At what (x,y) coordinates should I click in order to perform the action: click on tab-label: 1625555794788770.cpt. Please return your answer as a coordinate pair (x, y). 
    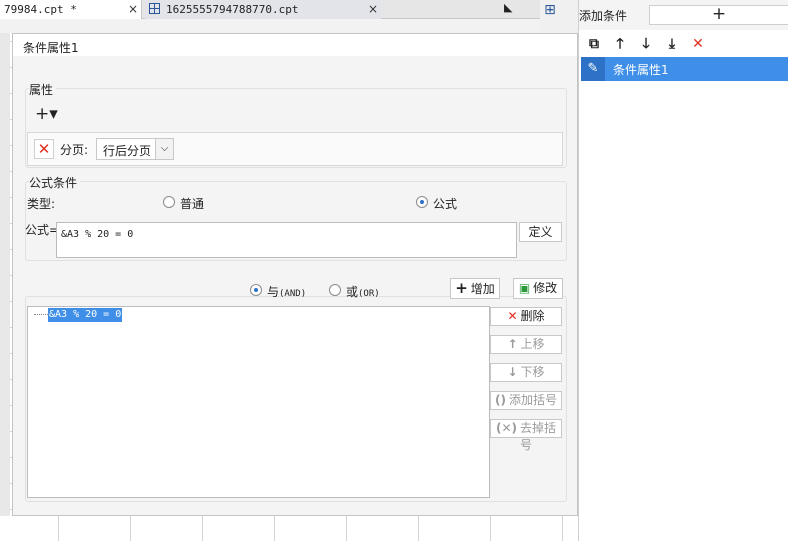
    Looking at the image, I should click on (232, 9).